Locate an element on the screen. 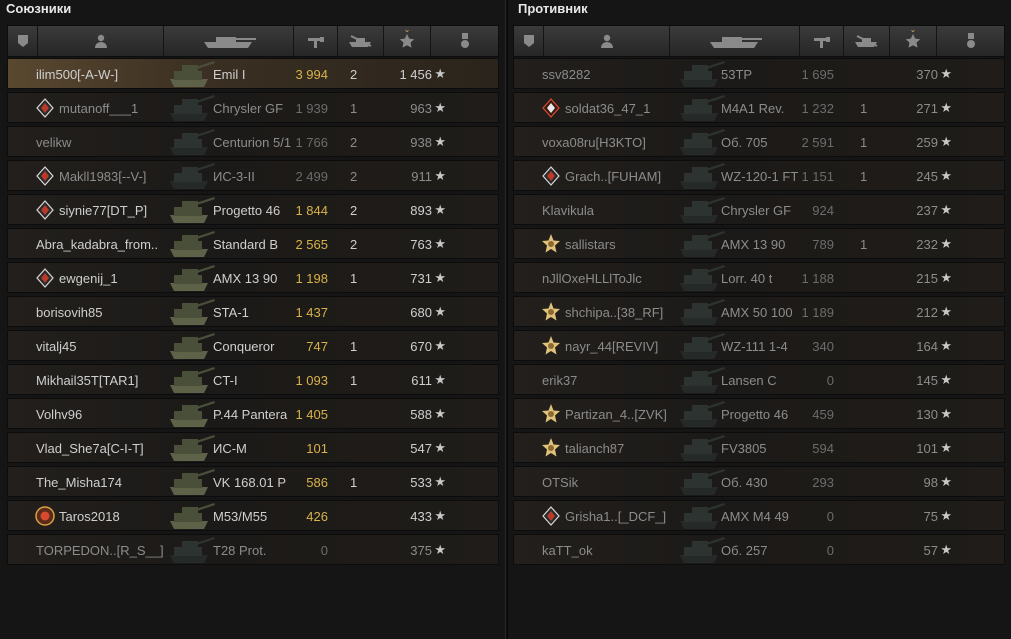 The width and height of the screenshot is (1011, 639). ally-row: Abra_kadabra_from.. Standard B 2 565 2 763 ★ is located at coordinates (253, 243).